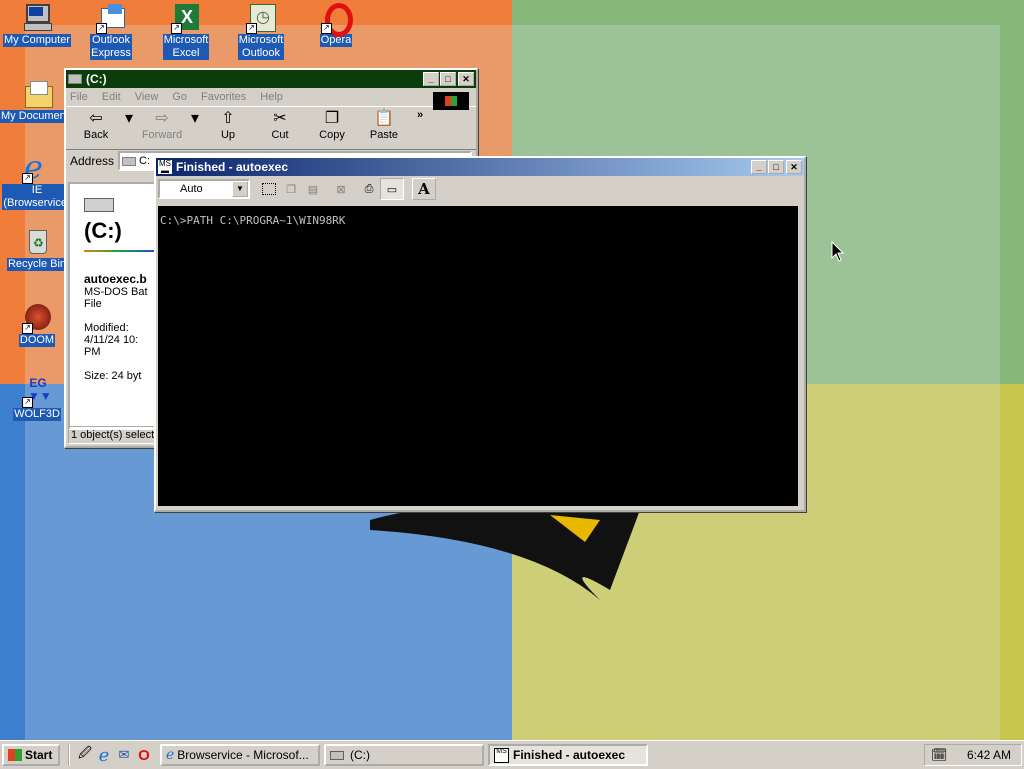 The height and width of the screenshot is (769, 1024). What do you see at coordinates (85, 755) in the screenshot?
I see `show-desktop-icon: 🖉` at bounding box center [85, 755].